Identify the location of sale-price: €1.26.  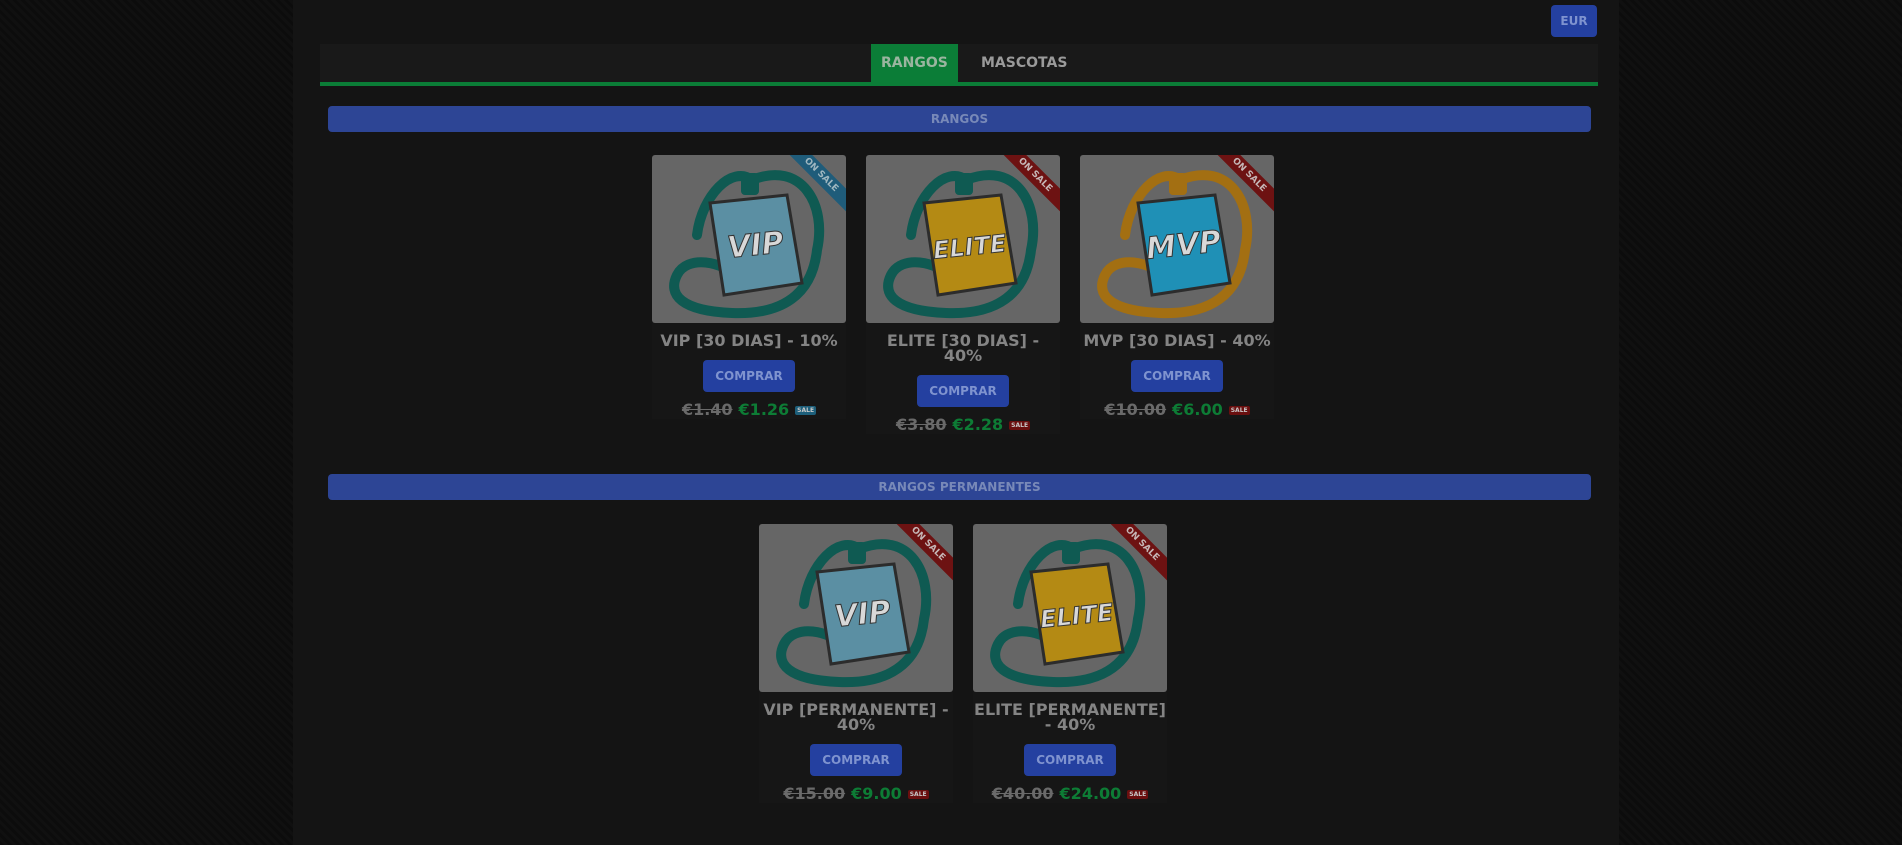
(764, 409).